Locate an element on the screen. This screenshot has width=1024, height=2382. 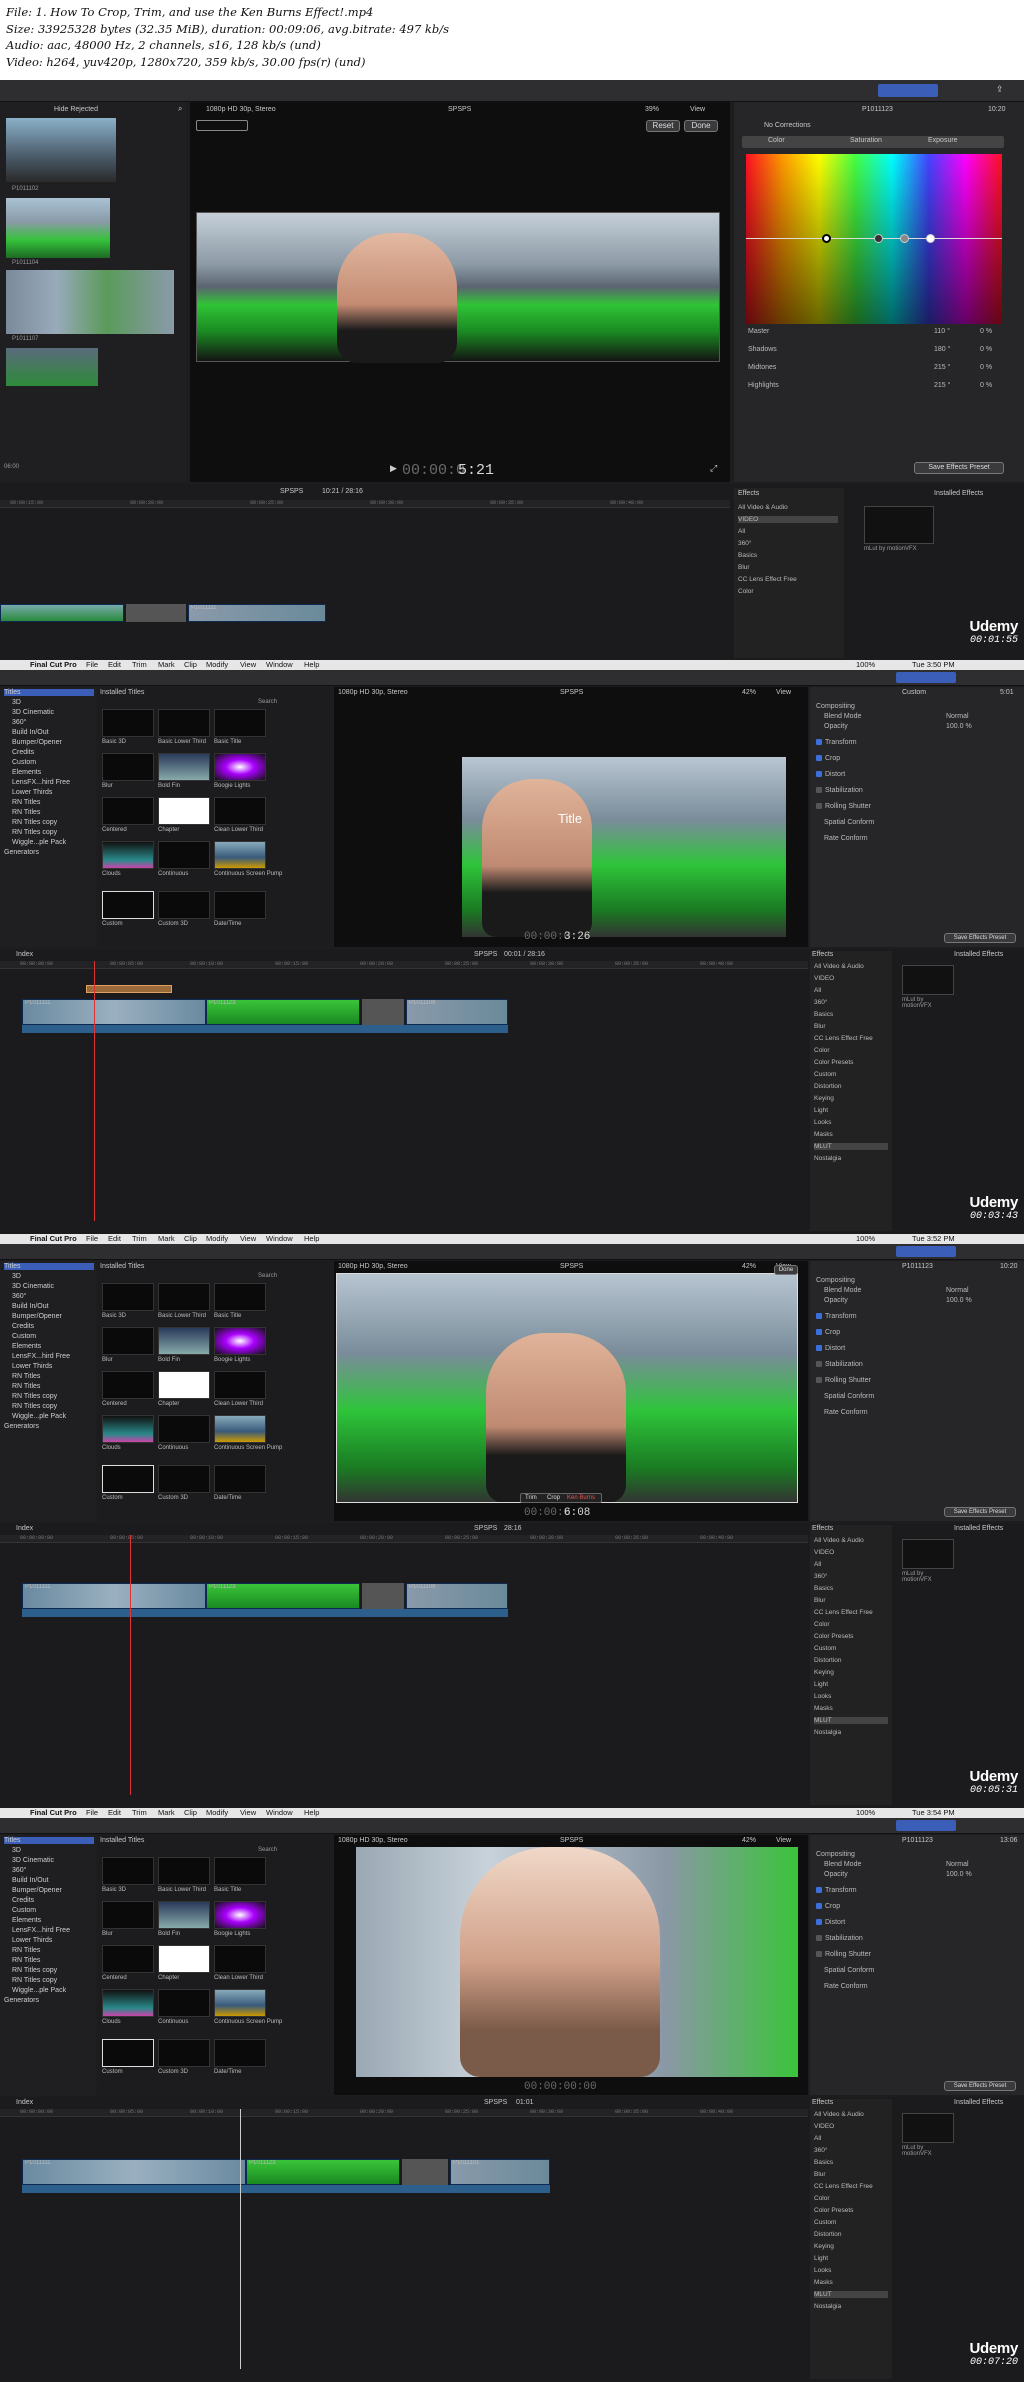
playhead is located at coordinates (94, 1091).